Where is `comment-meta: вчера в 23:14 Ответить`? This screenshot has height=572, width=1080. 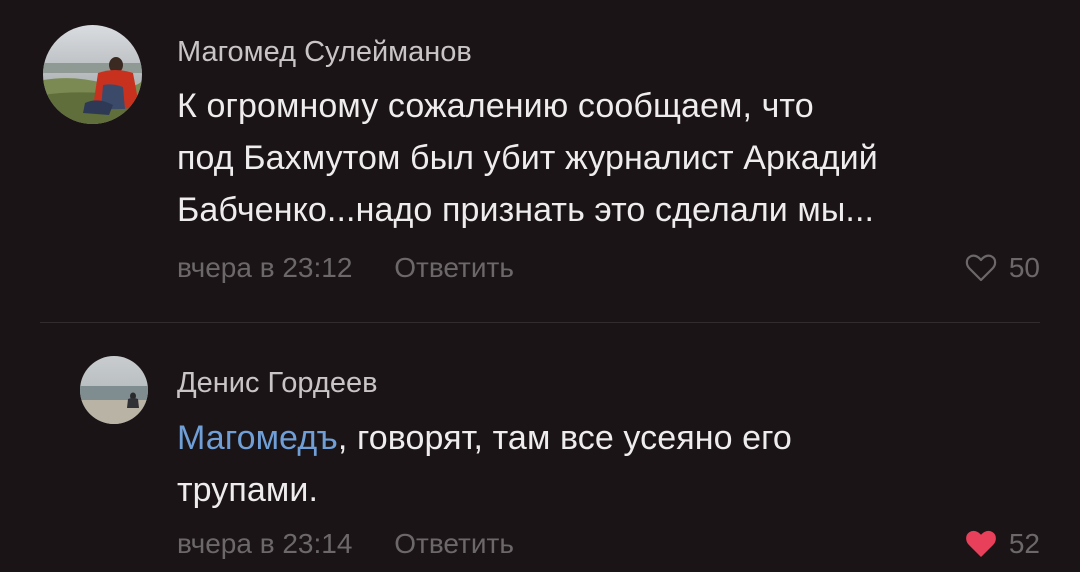
comment-meta: вчера в 23:14 Ответить is located at coordinates (345, 544).